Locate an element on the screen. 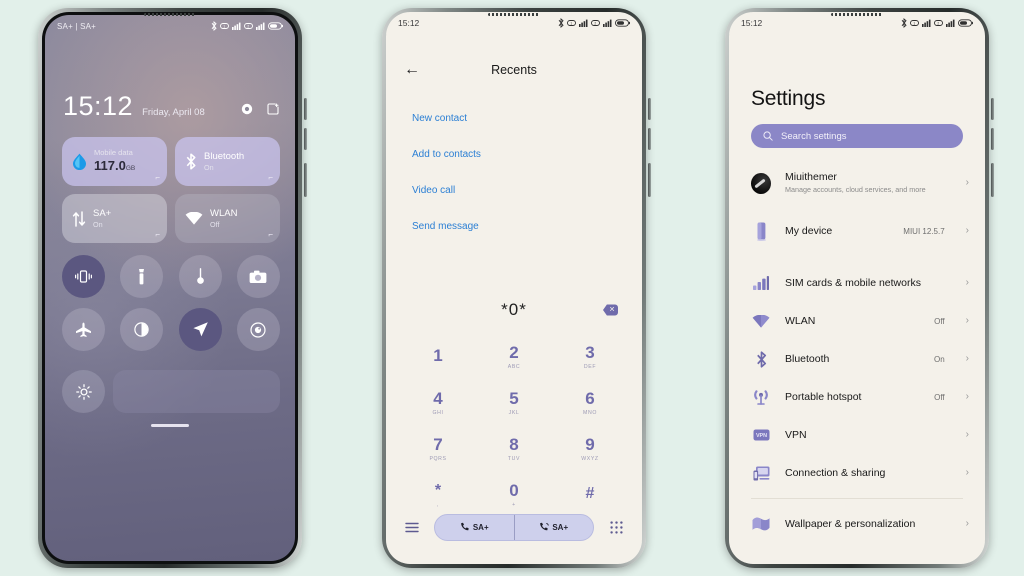  tile-sa-plus-state: On is located at coordinates (98, 225).